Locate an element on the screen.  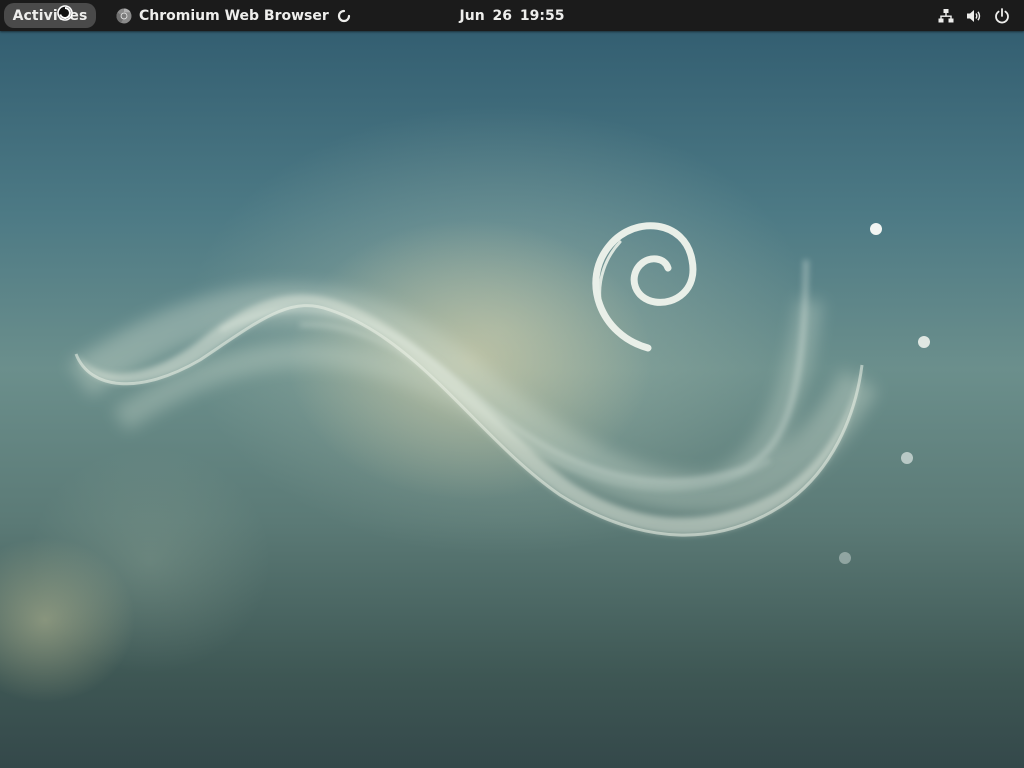
debian-swirl-logo is located at coordinates (644, 287).